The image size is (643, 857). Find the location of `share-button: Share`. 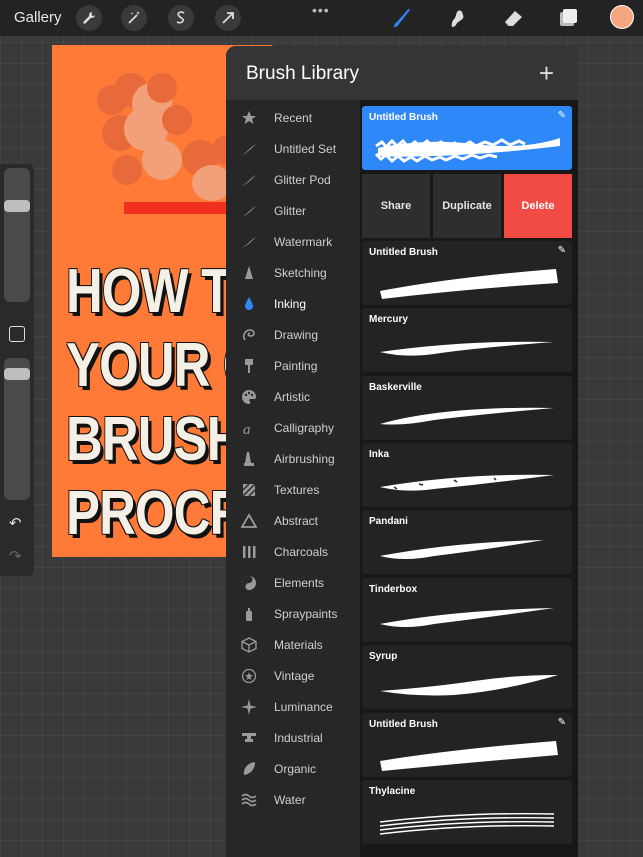

share-button: Share is located at coordinates (397, 206).